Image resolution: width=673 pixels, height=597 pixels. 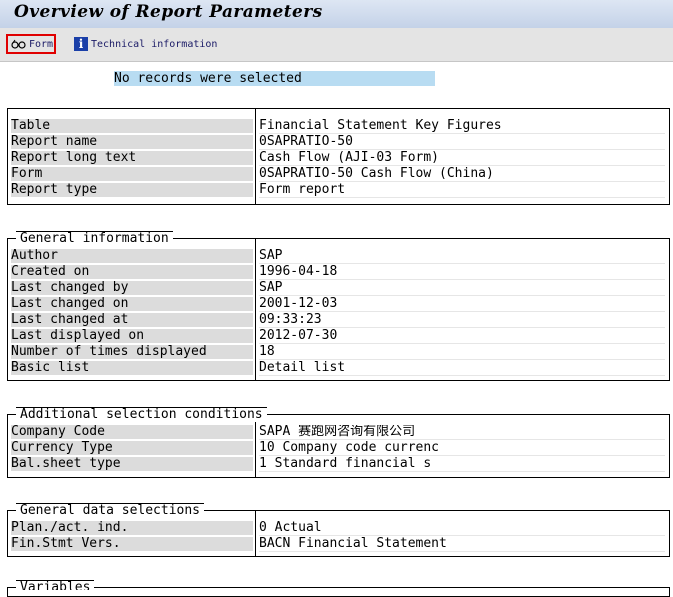 I want to click on report-row-long-text: Report long text Cash Flow (AJI-03 Form), so click(x=338, y=158).